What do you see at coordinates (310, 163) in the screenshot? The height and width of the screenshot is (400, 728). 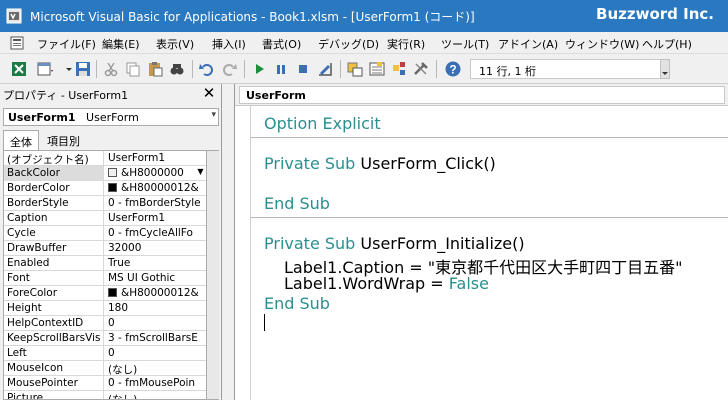 I see `code-keyword: Private Sub` at bounding box center [310, 163].